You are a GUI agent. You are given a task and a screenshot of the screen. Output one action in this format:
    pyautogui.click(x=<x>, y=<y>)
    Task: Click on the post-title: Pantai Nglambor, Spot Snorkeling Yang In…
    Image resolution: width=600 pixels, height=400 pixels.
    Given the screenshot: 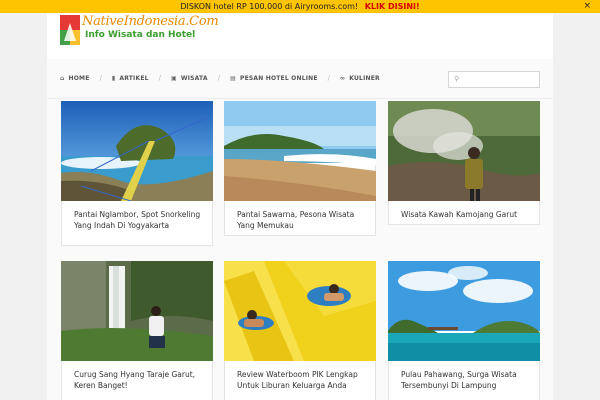 What is the action you would take?
    pyautogui.click(x=138, y=220)
    